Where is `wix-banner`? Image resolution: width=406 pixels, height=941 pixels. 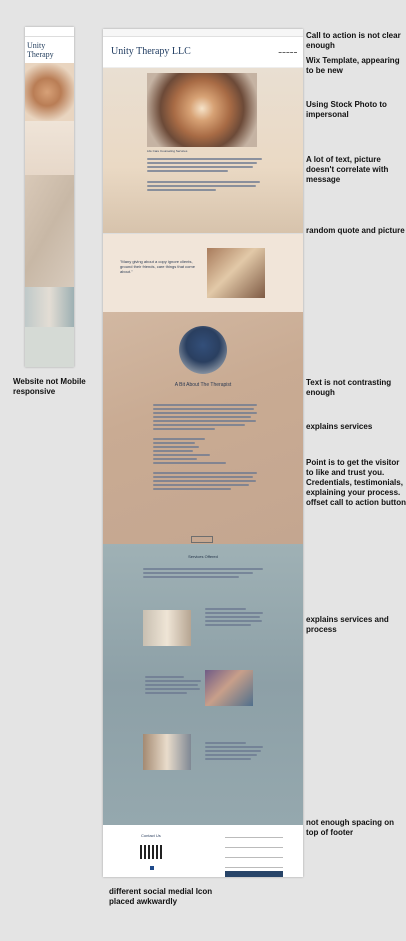 wix-banner is located at coordinates (203, 33).